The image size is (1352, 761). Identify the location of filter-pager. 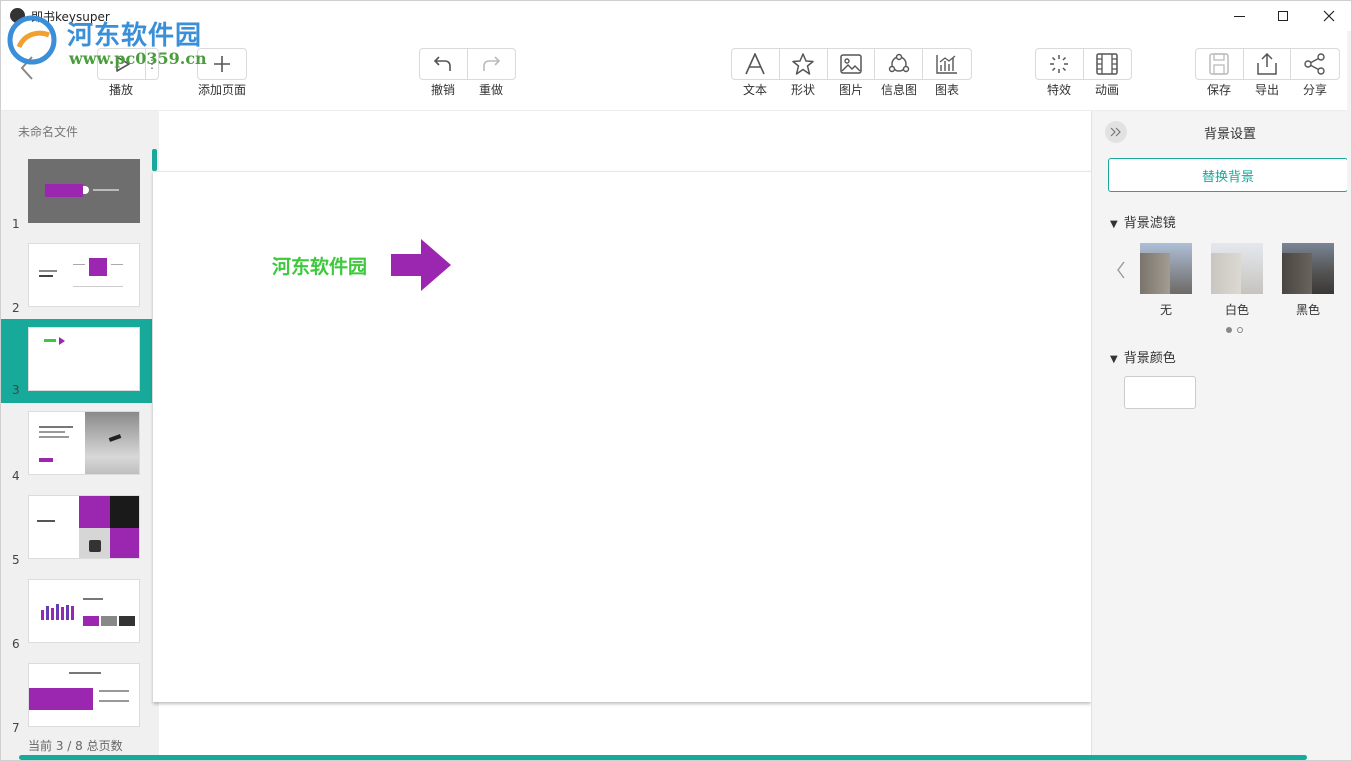
(1234, 330).